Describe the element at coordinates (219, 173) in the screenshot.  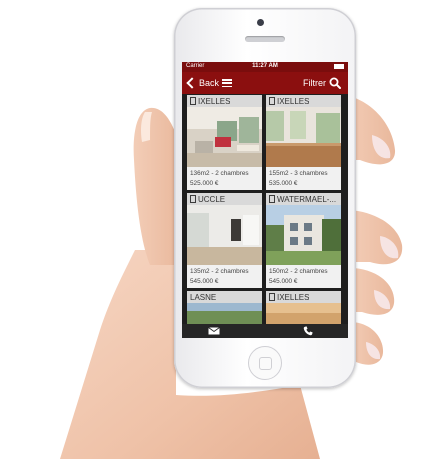
I see `listing-area: 136m2 - 2 chambres` at that location.